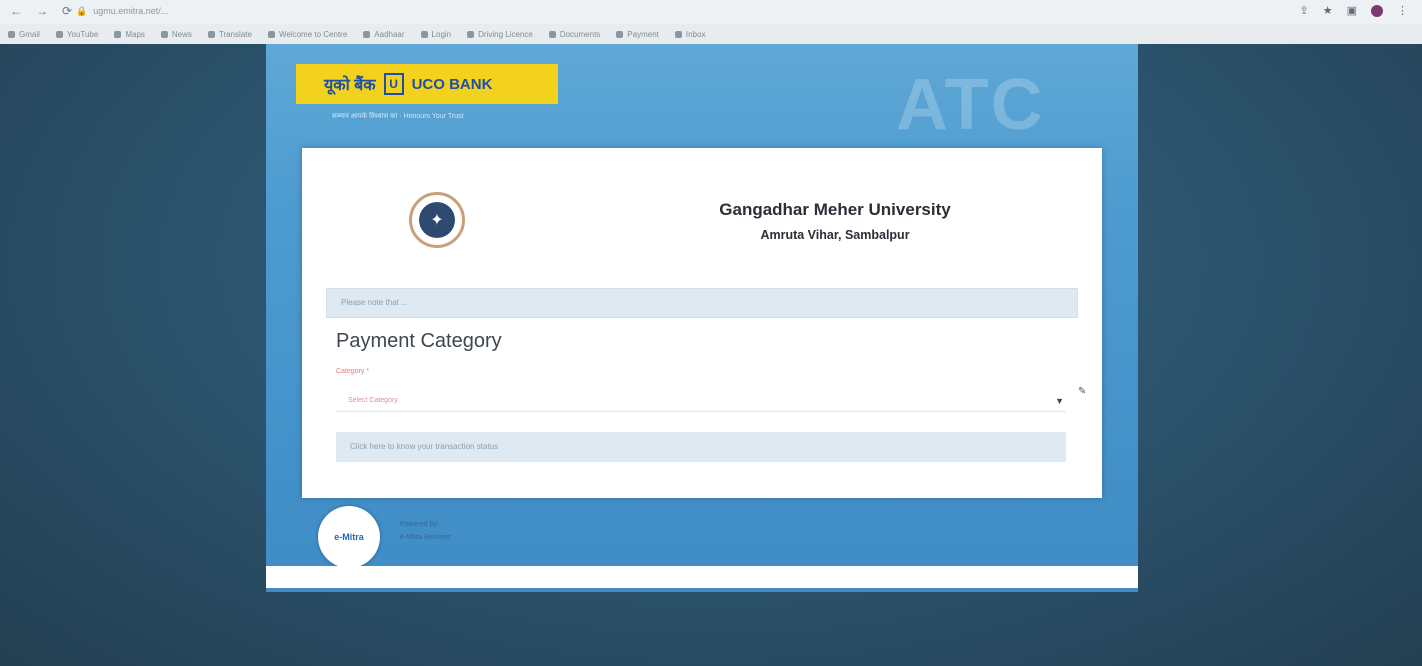 The image size is (1422, 666). What do you see at coordinates (835, 209) in the screenshot?
I see `university-name: Gangadhar Meher University` at bounding box center [835, 209].